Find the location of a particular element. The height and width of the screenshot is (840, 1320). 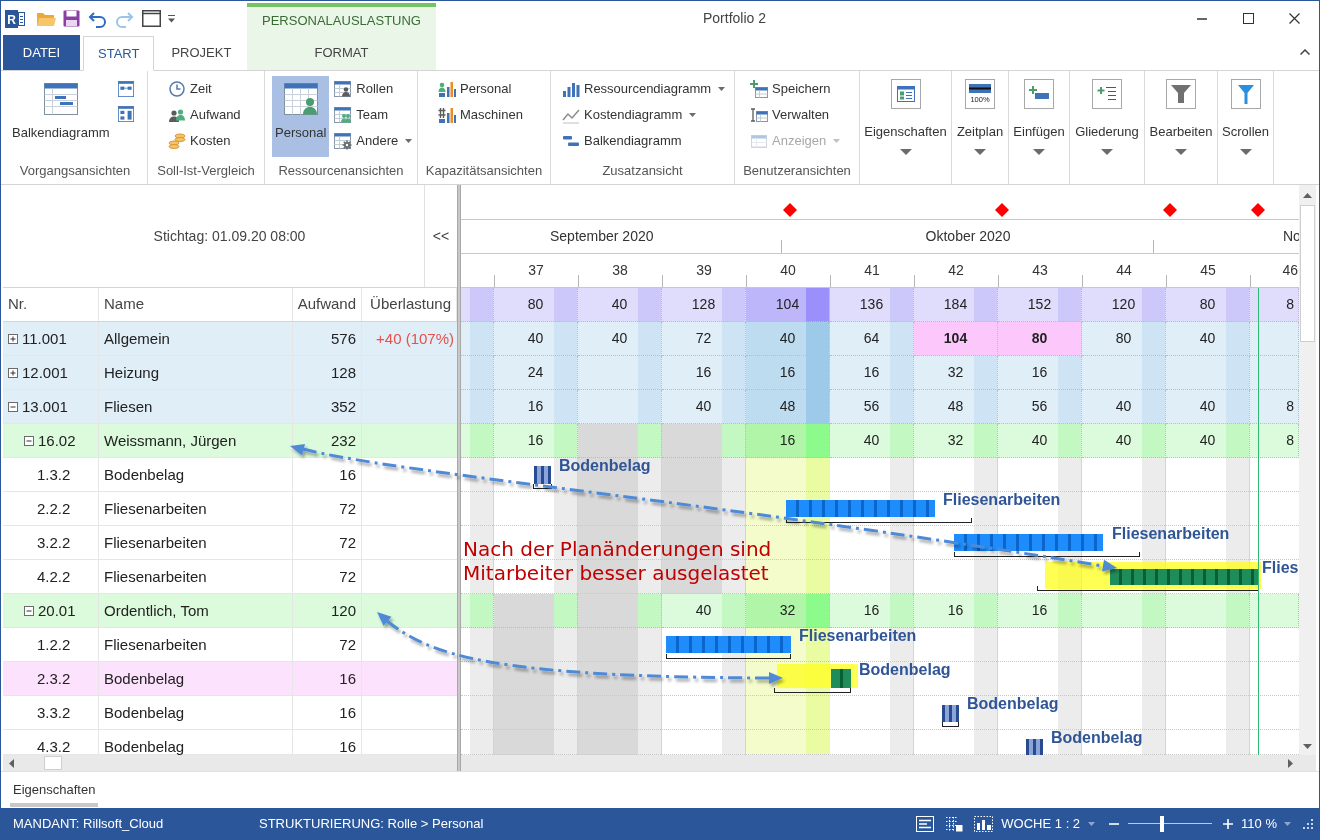

ribbon-button: Maschinen is located at coordinates (481, 115).